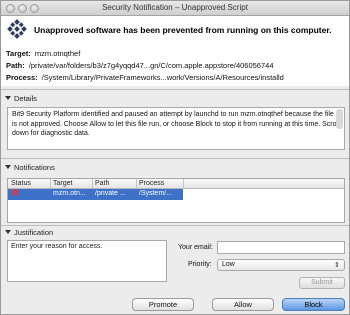 The image size is (350, 315). I want to click on target-row: Target: mzm.otnqthef, so click(43, 53).